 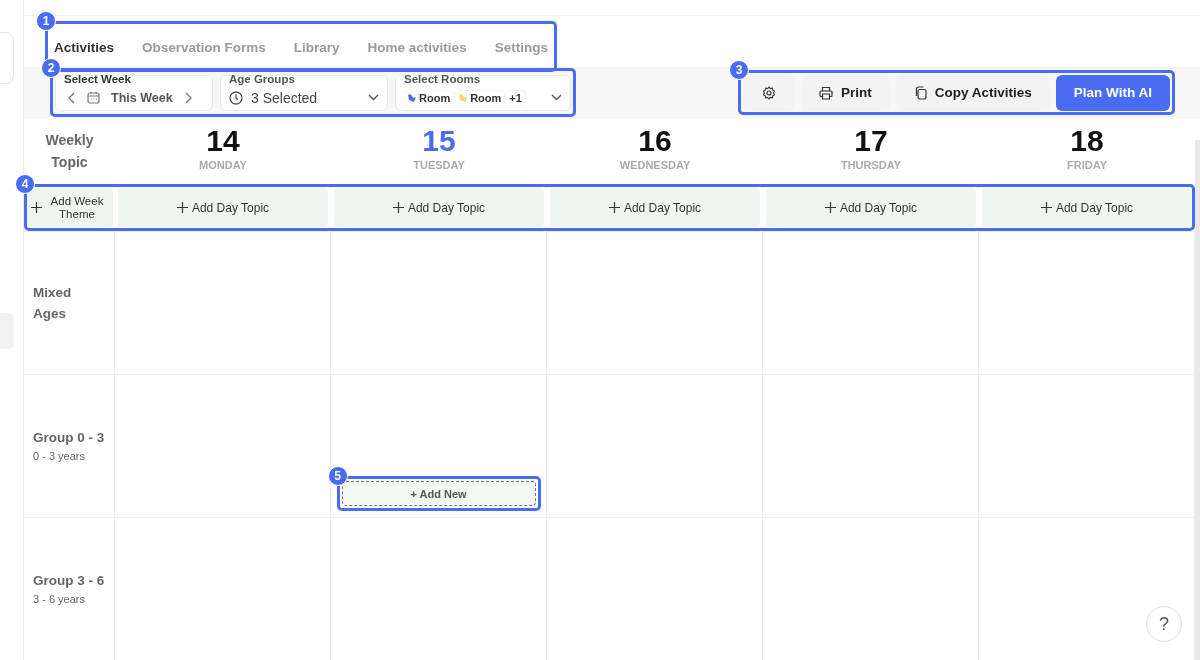 What do you see at coordinates (223, 141) in the screenshot?
I see `day-number: 14` at bounding box center [223, 141].